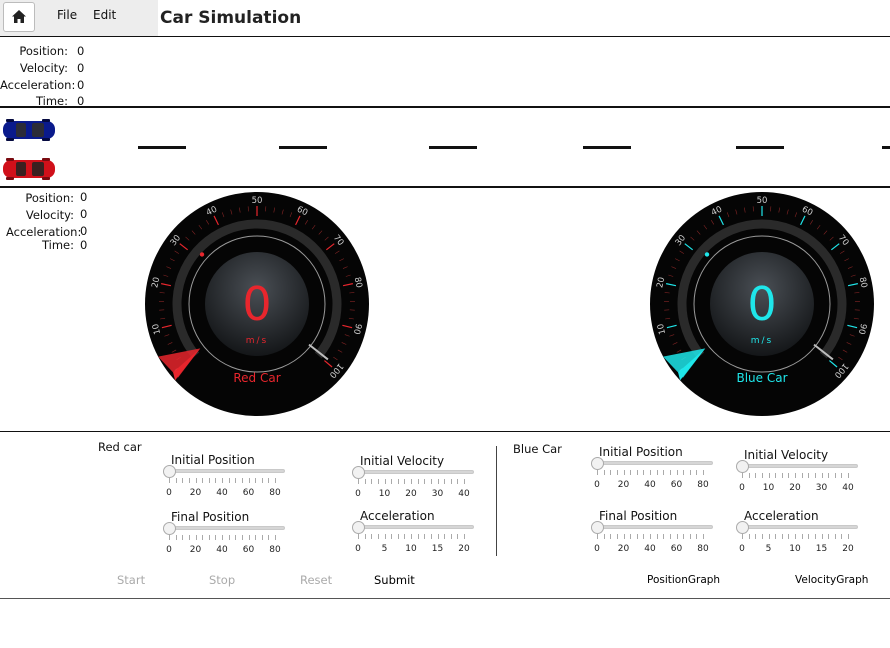 Image resolution: width=890 pixels, height=648 pixels. Describe the element at coordinates (797, 533) in the screenshot. I see `blue-acceleration-slider: Acceleration 0 5 10 15 20` at that location.